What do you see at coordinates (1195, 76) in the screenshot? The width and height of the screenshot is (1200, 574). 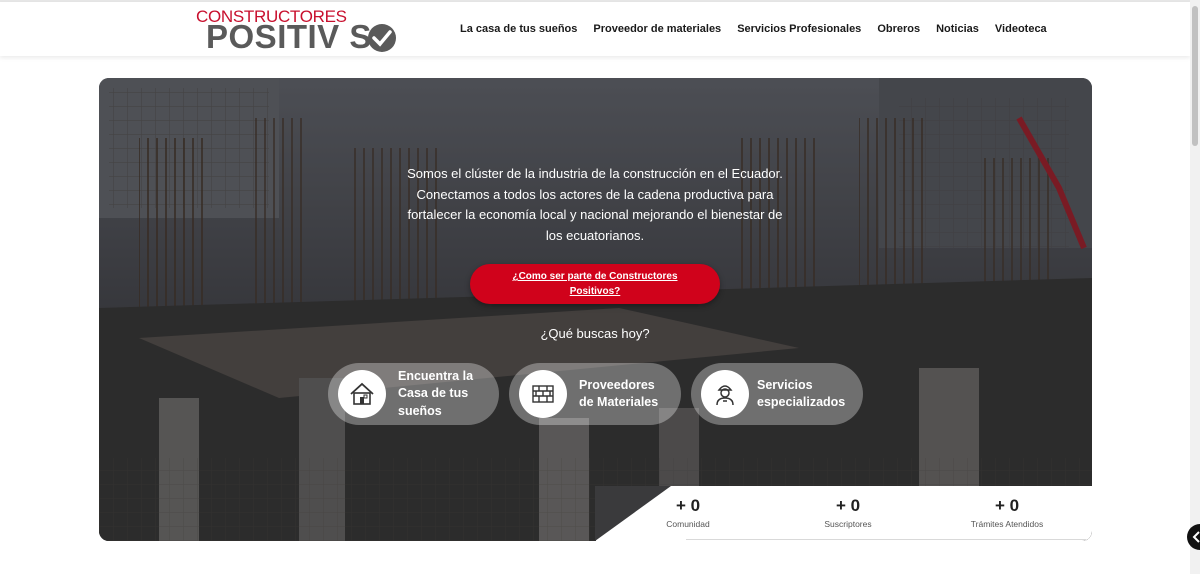 I see `scrollbar-thumb` at bounding box center [1195, 76].